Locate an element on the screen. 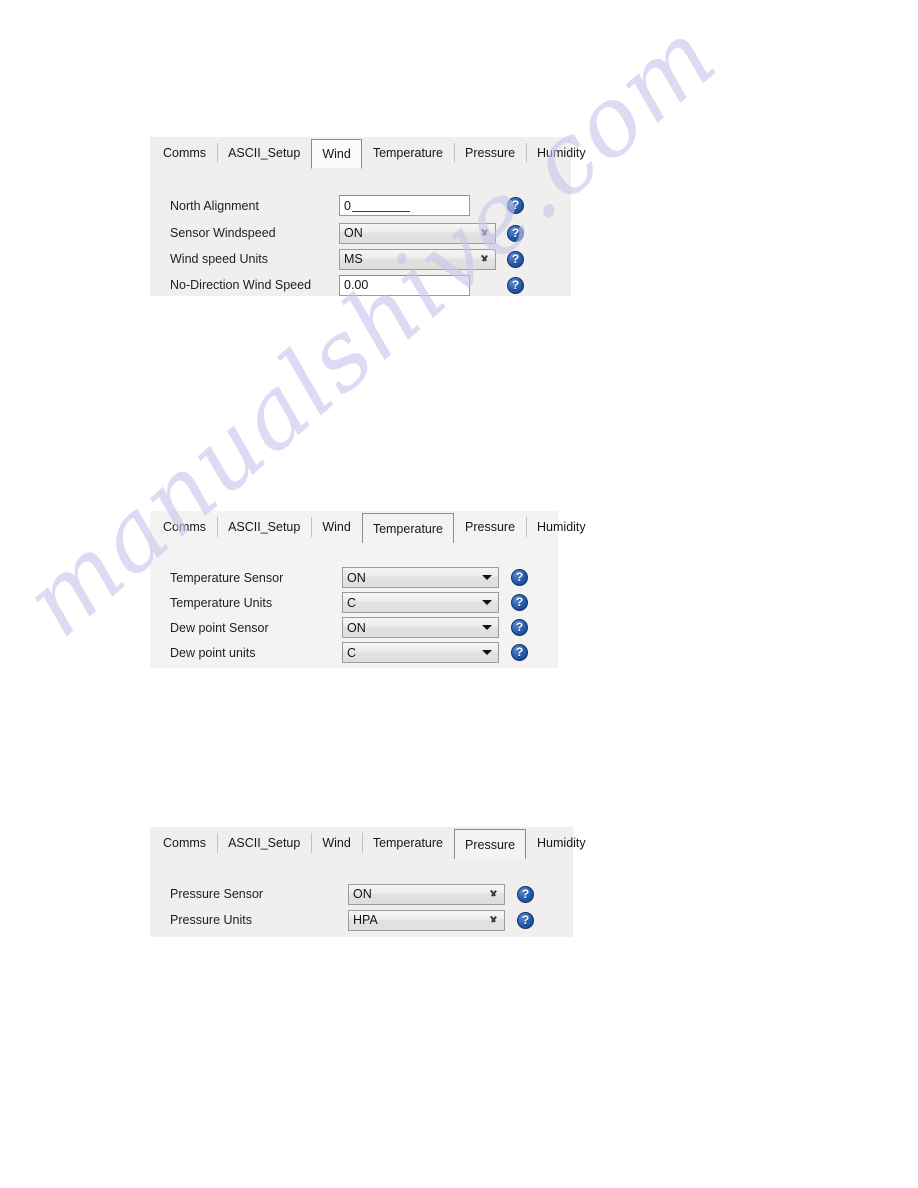 The height and width of the screenshot is (1188, 918). row-label: Wind speed Units is located at coordinates (219, 259).